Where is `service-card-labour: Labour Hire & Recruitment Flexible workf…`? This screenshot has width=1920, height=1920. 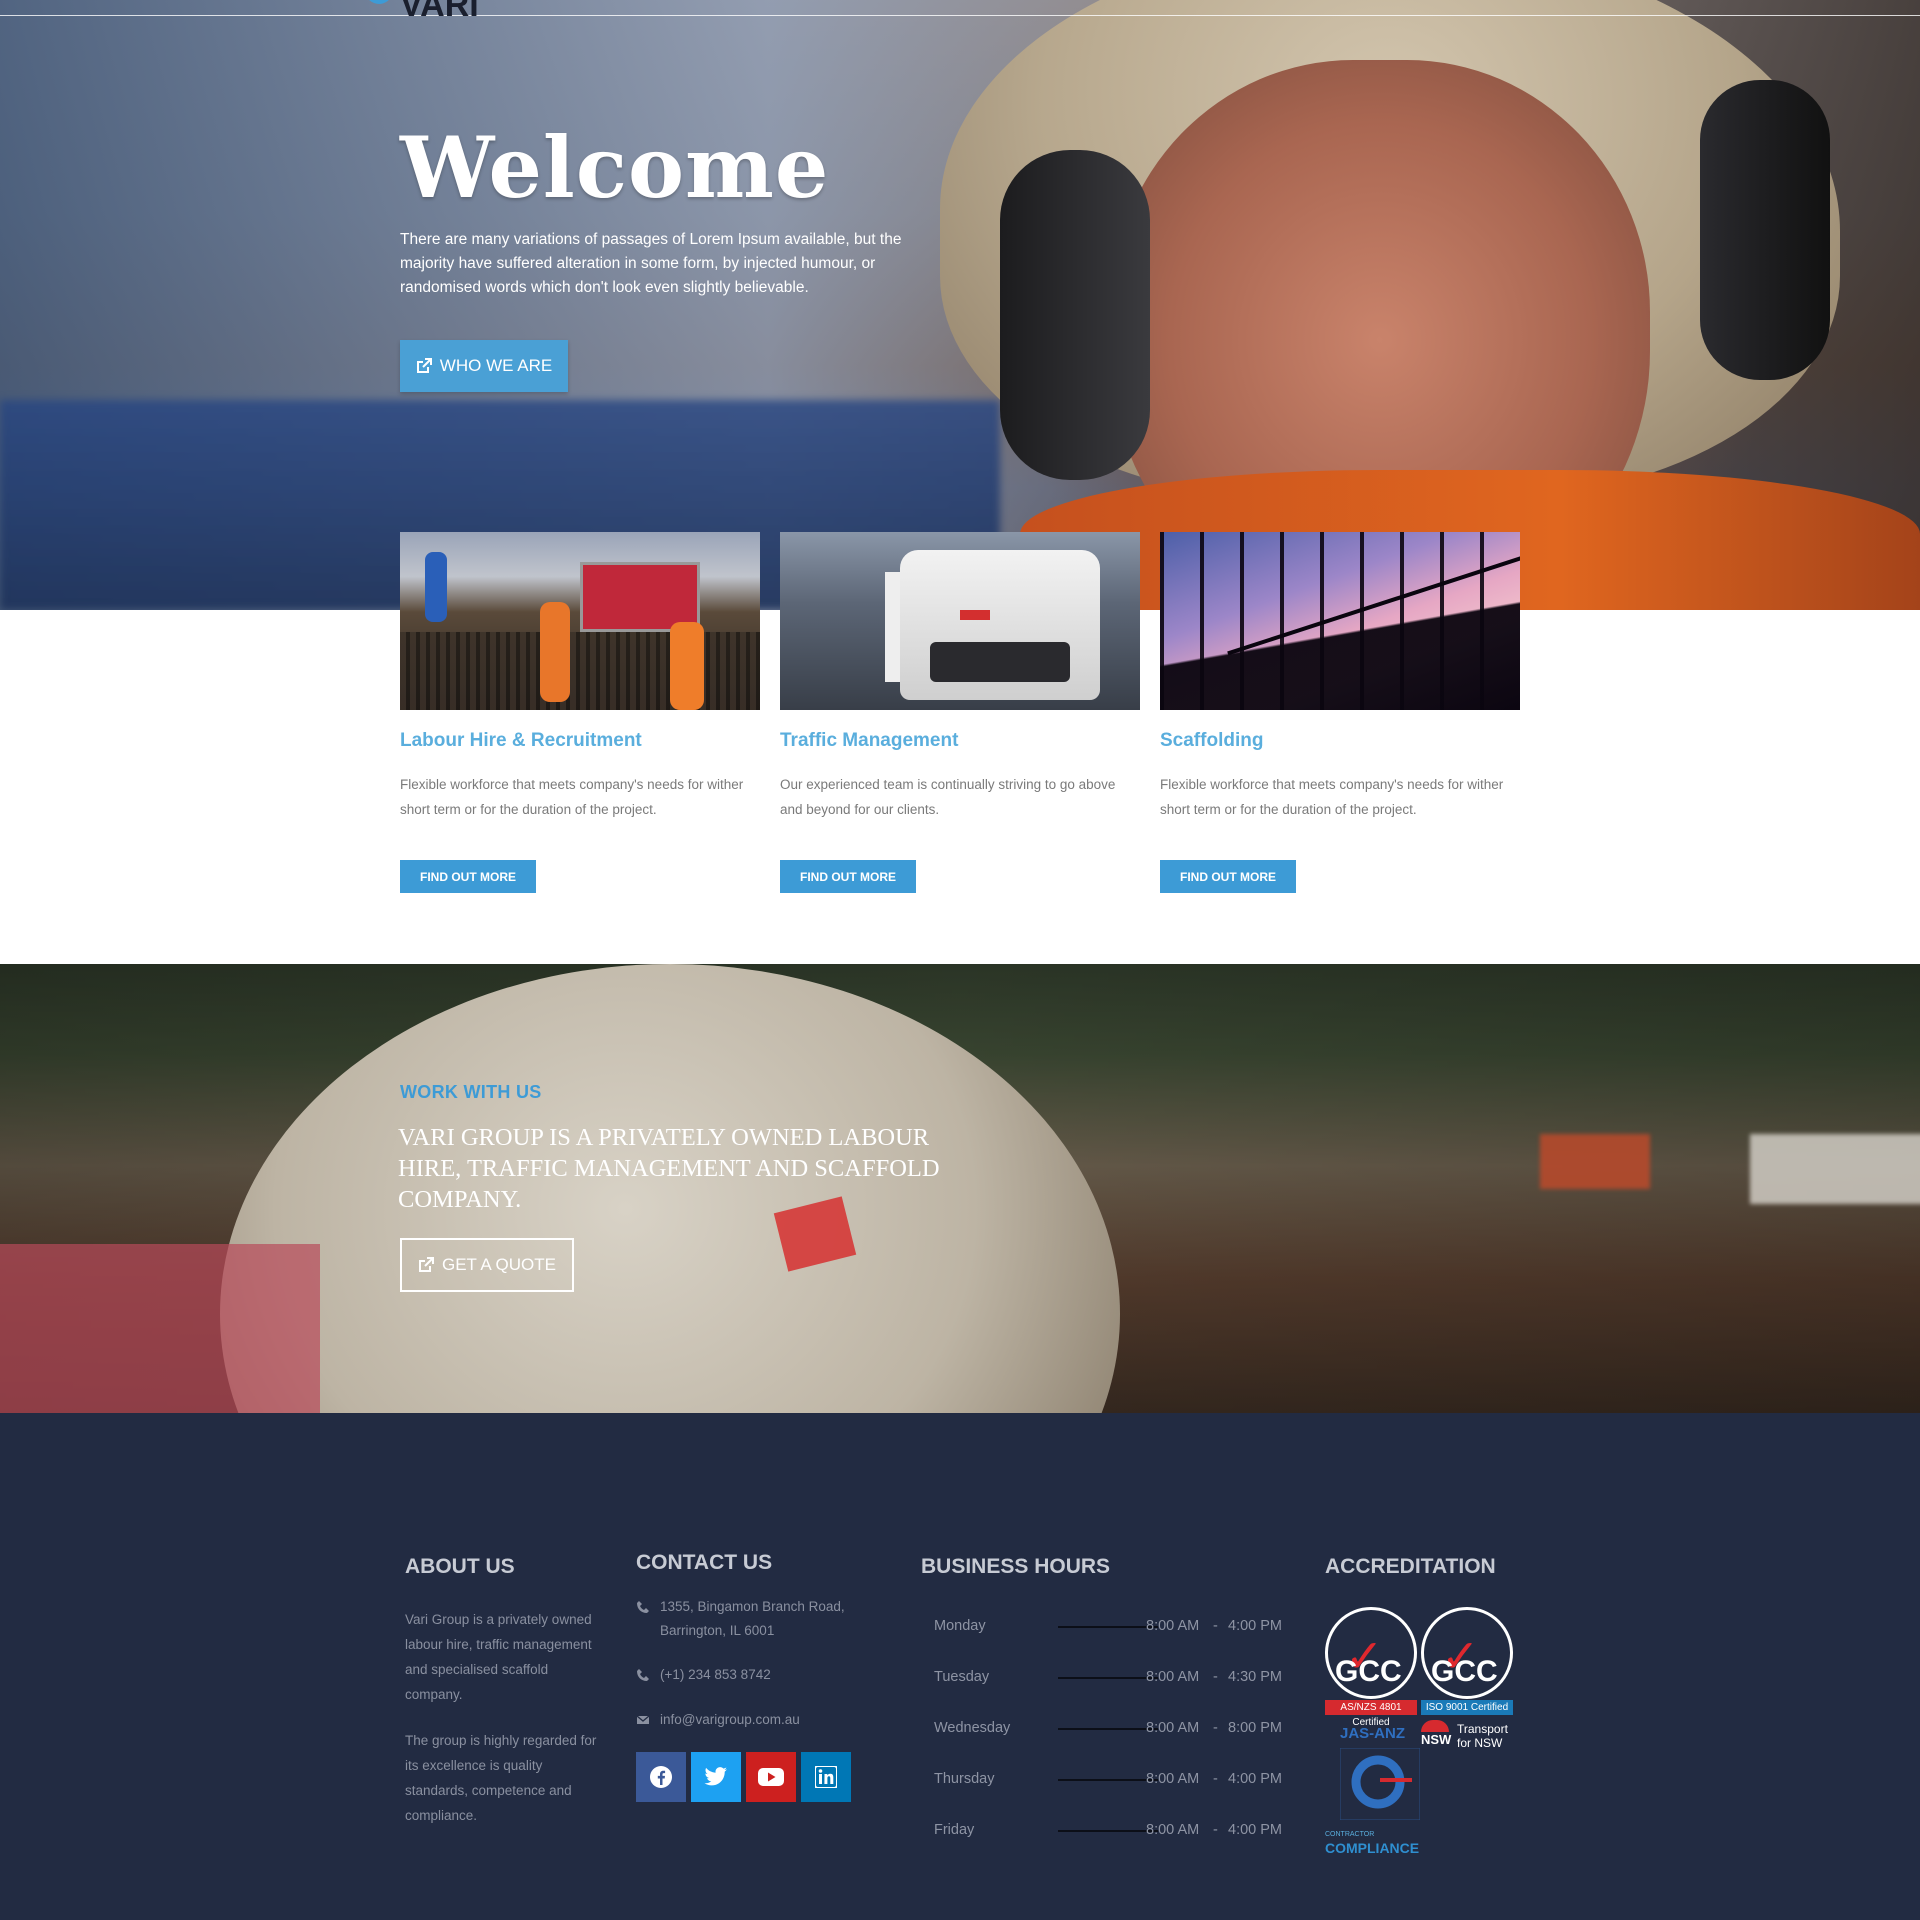
service-card-labour: Labour Hire & Recruitment Flexible workf… is located at coordinates (580, 712).